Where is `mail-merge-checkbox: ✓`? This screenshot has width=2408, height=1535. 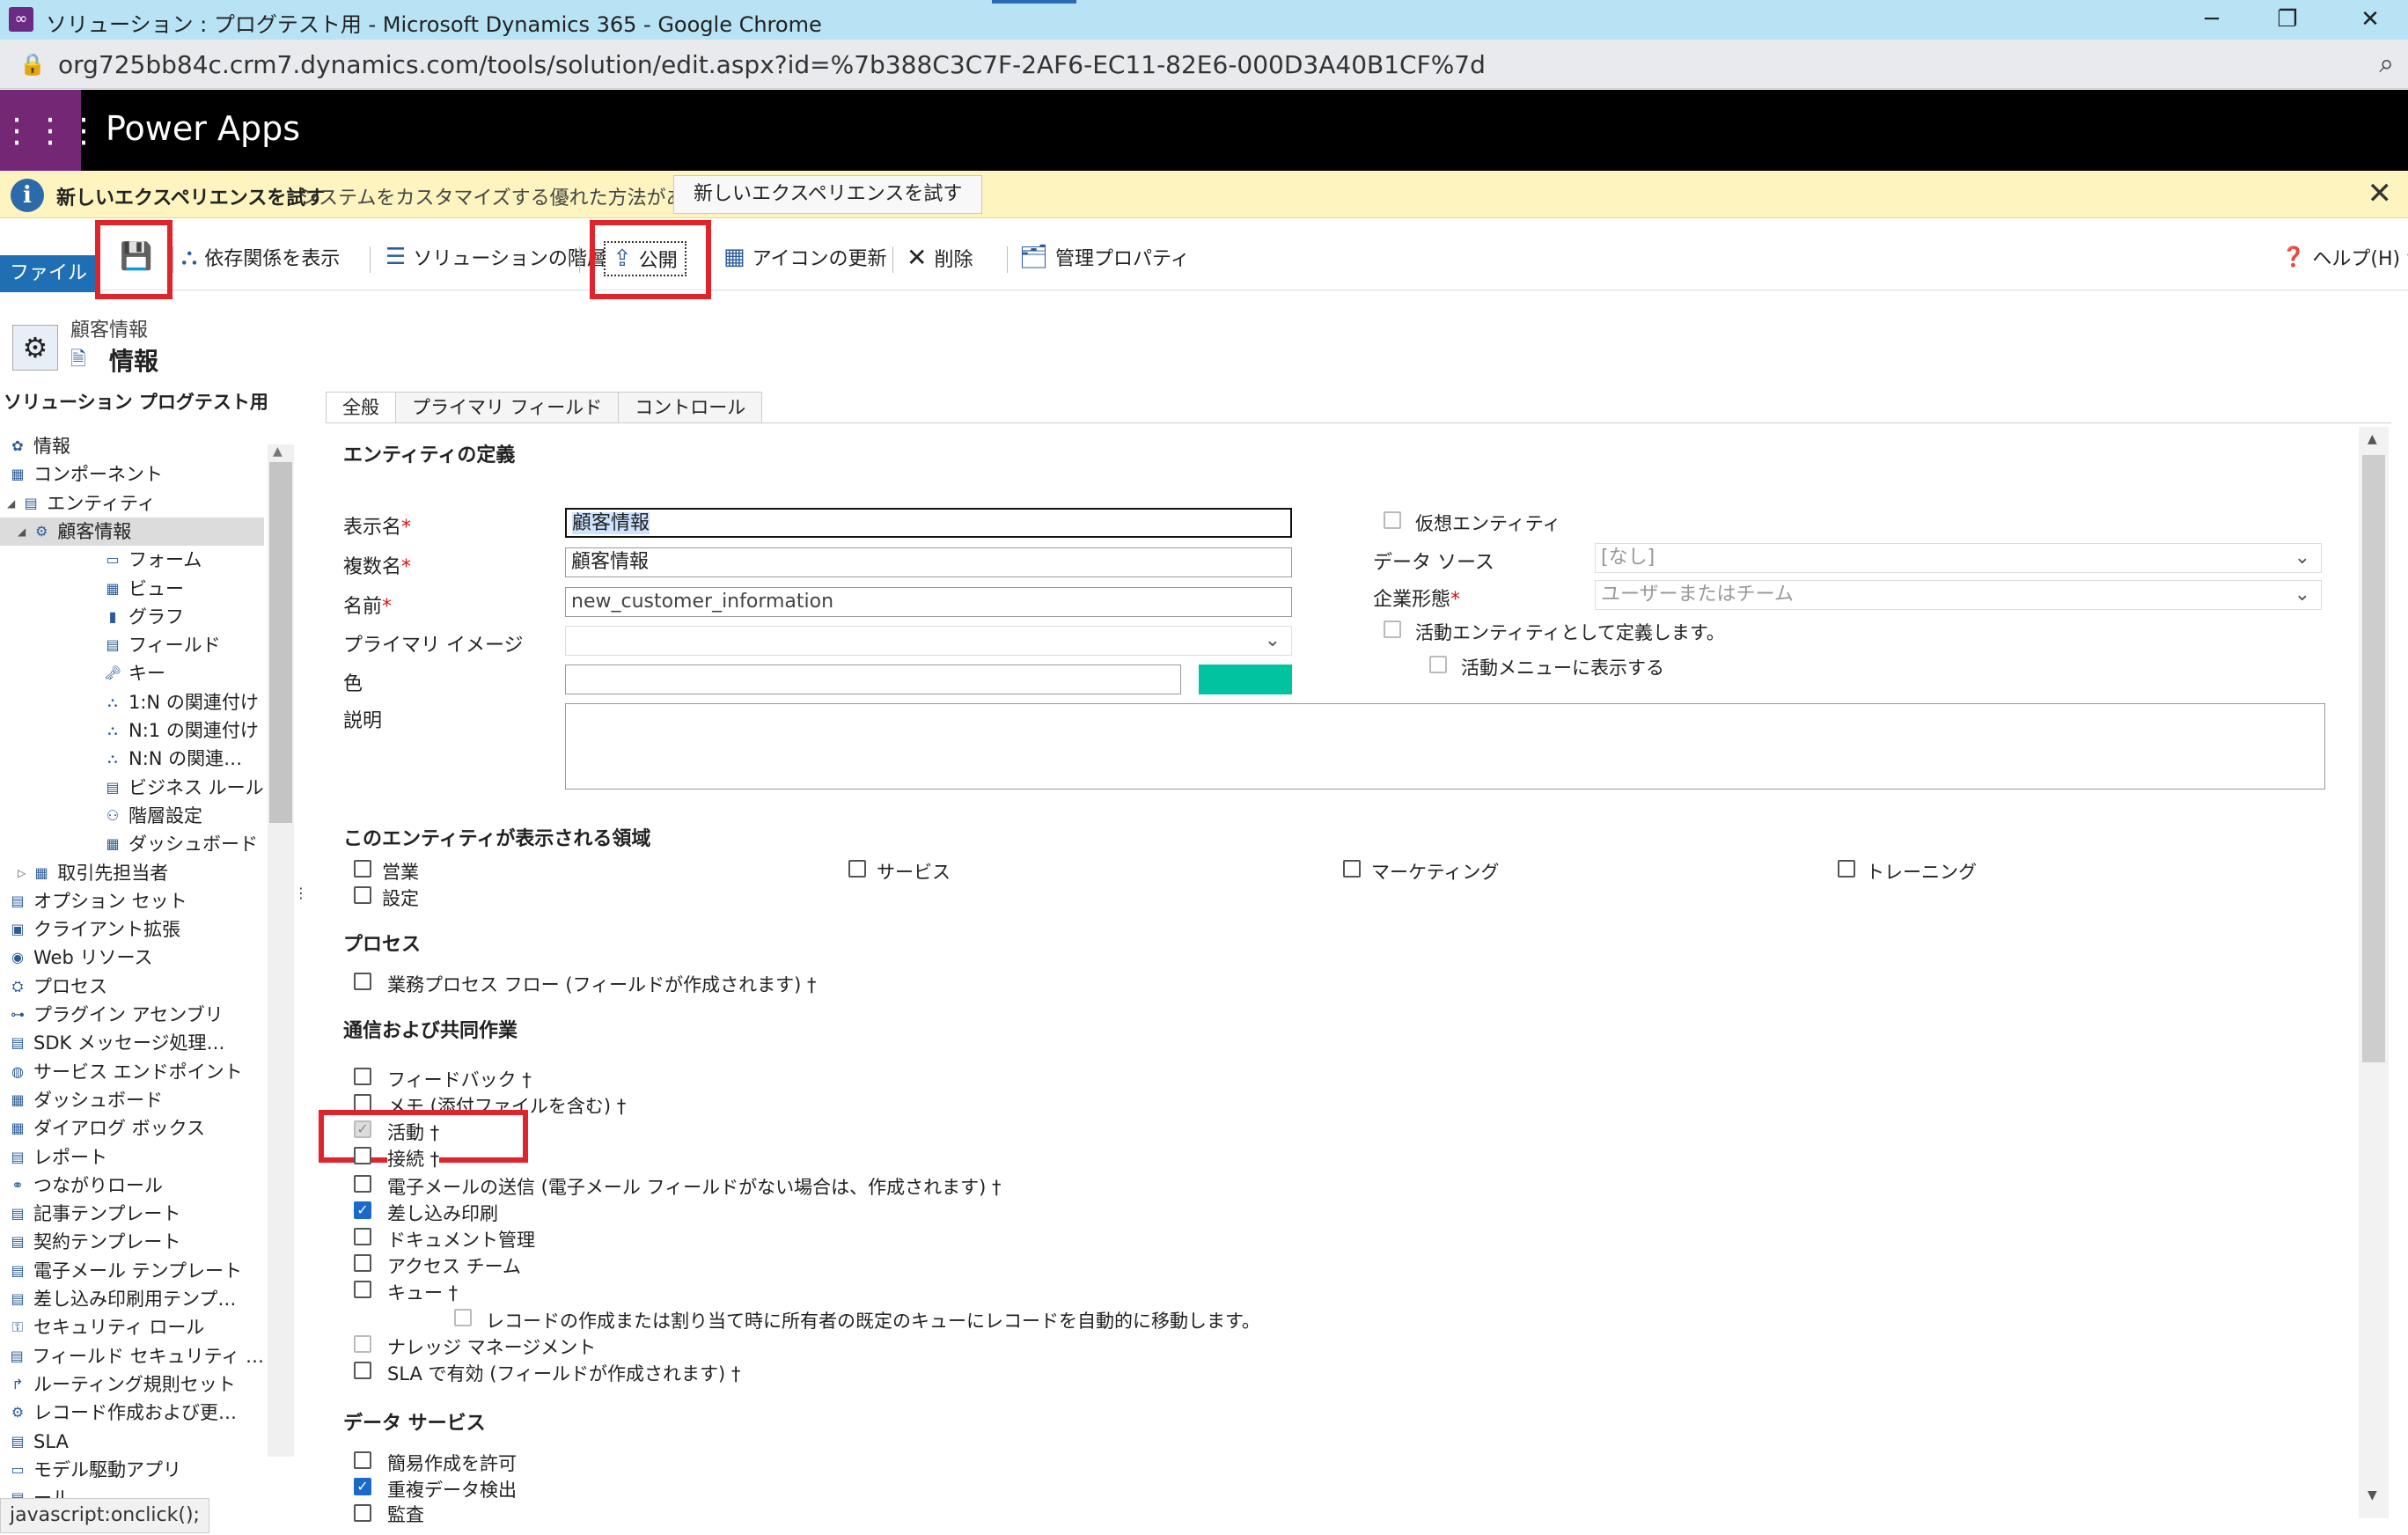
mail-merge-checkbox: ✓ is located at coordinates (362, 1210).